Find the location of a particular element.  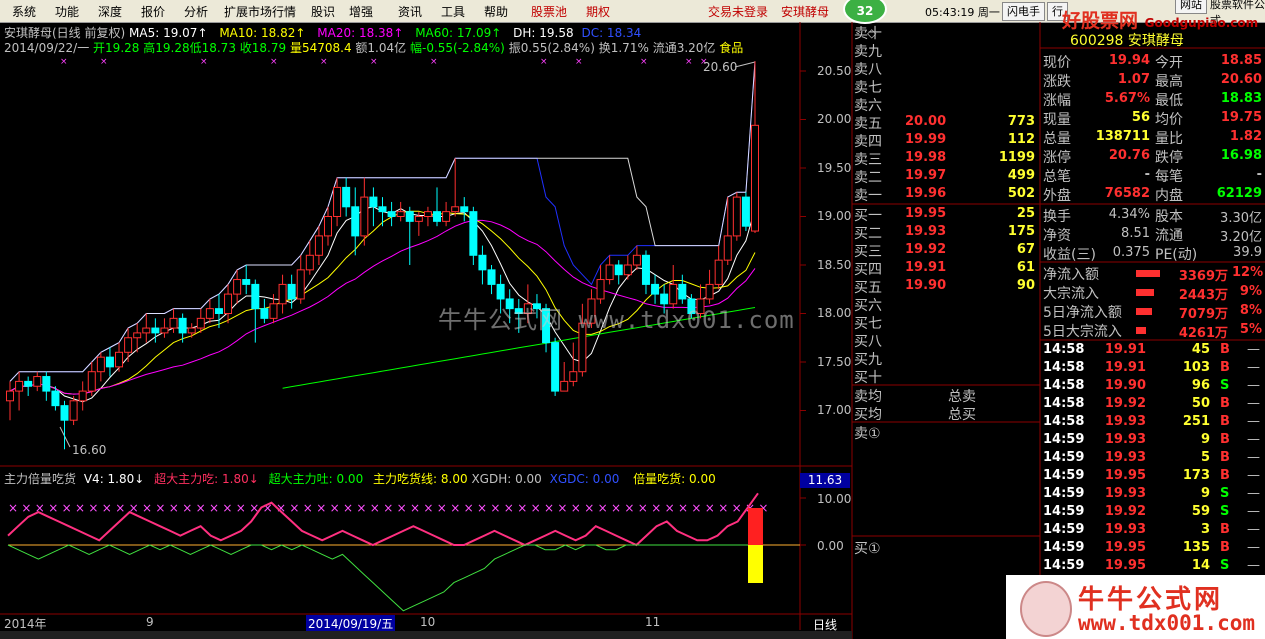

sell-queue-label: 卖① is located at coordinates (867, 433).